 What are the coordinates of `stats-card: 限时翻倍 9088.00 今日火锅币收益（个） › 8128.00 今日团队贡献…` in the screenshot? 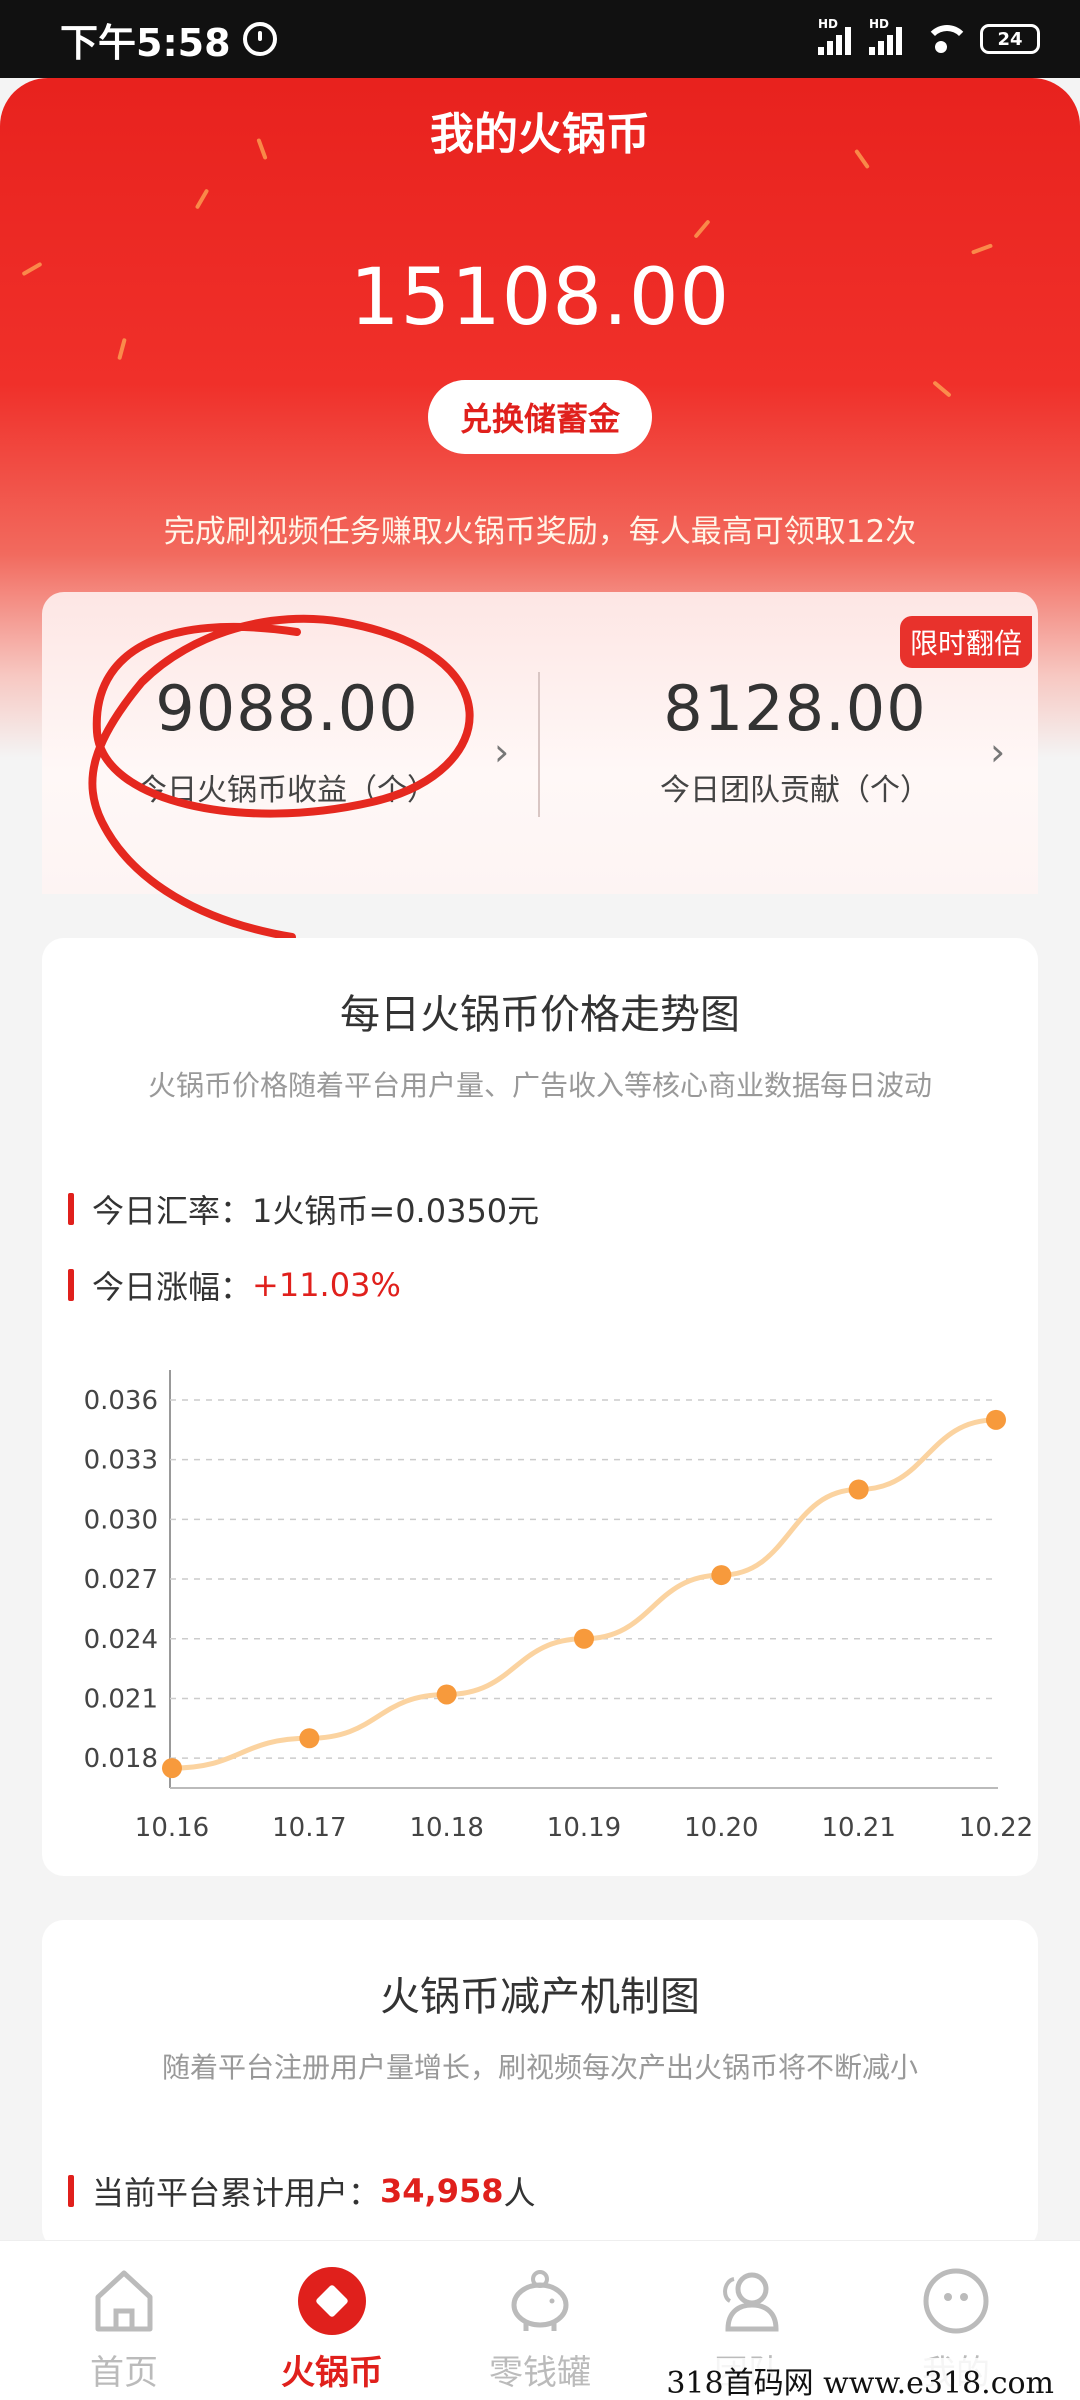 It's located at (540, 766).